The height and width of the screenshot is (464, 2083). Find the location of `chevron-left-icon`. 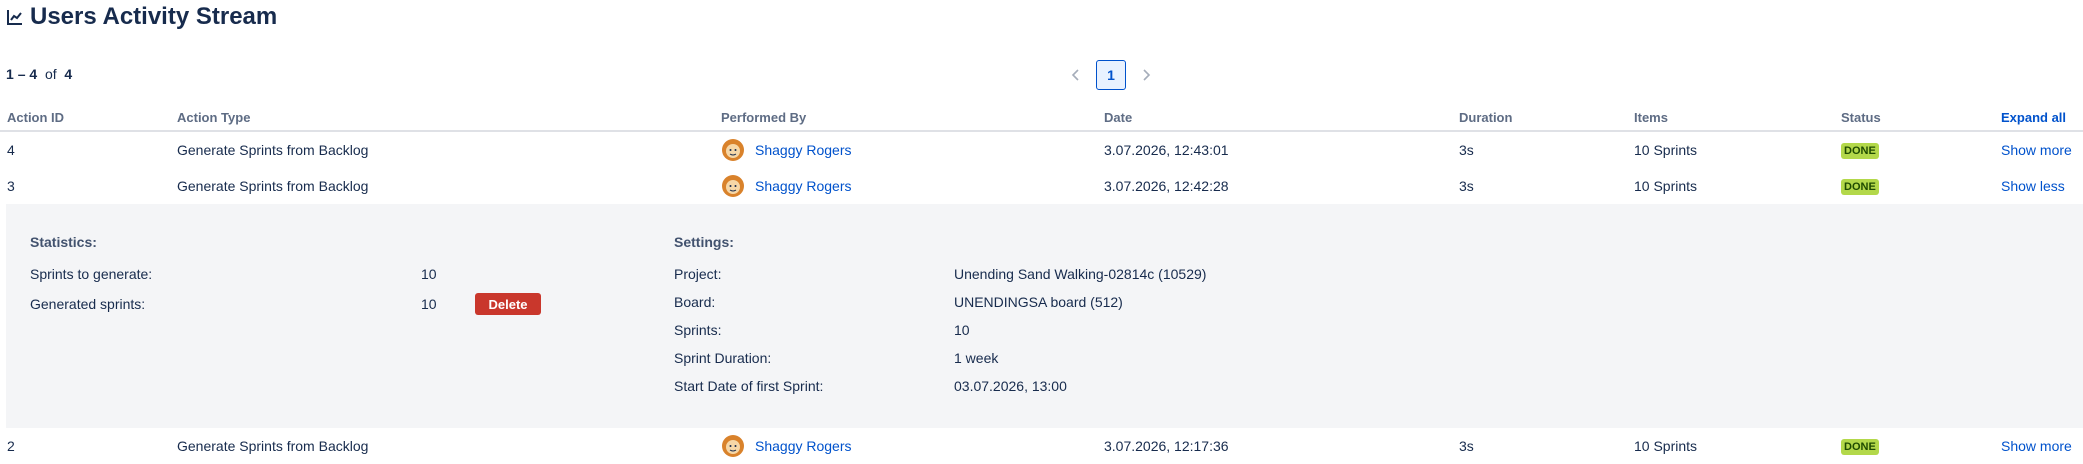

chevron-left-icon is located at coordinates (1076, 75).